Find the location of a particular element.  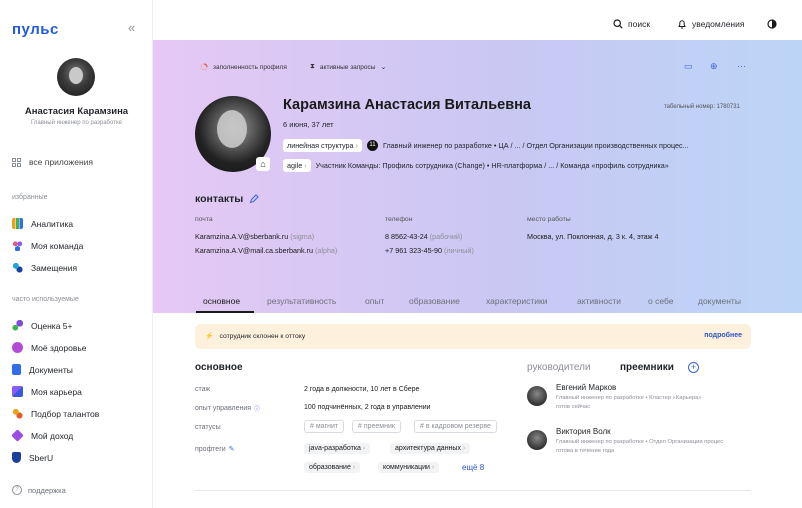

sidebar-item-talents: Подбор талантов is located at coordinates (55, 413).